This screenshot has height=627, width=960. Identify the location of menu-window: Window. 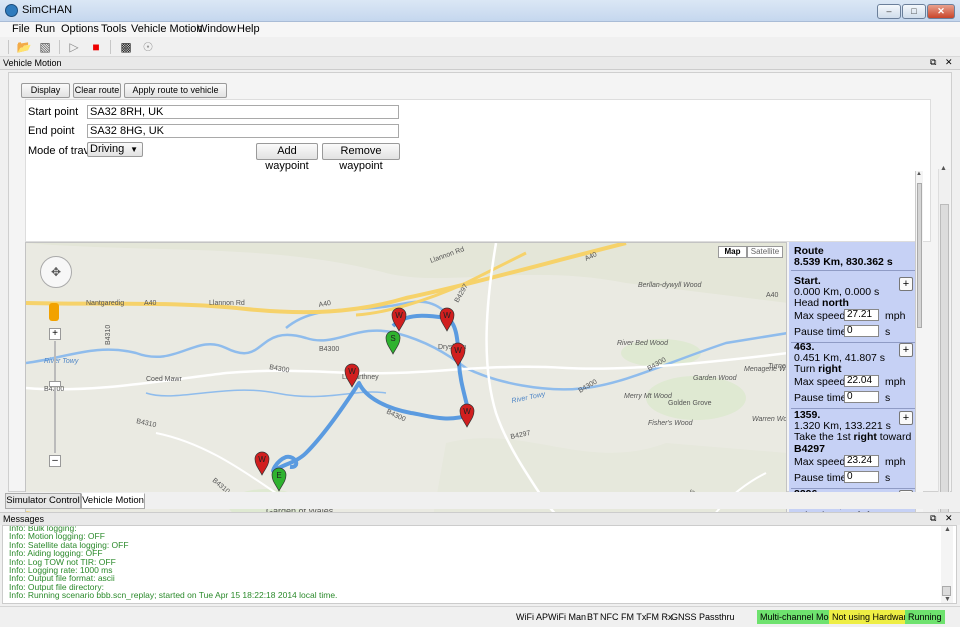
(216, 29).